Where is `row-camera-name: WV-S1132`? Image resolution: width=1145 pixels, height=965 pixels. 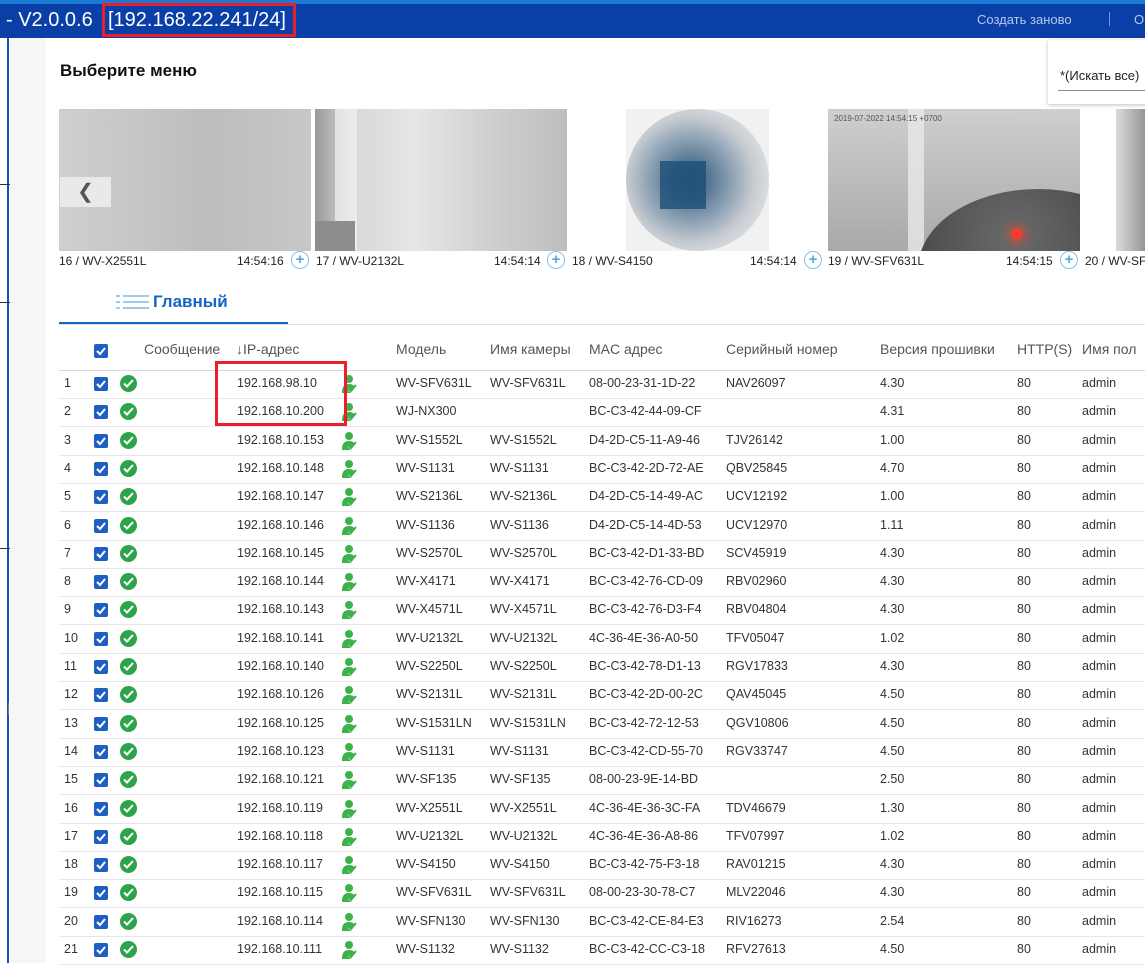 row-camera-name: WV-S1132 is located at coordinates (519, 949).